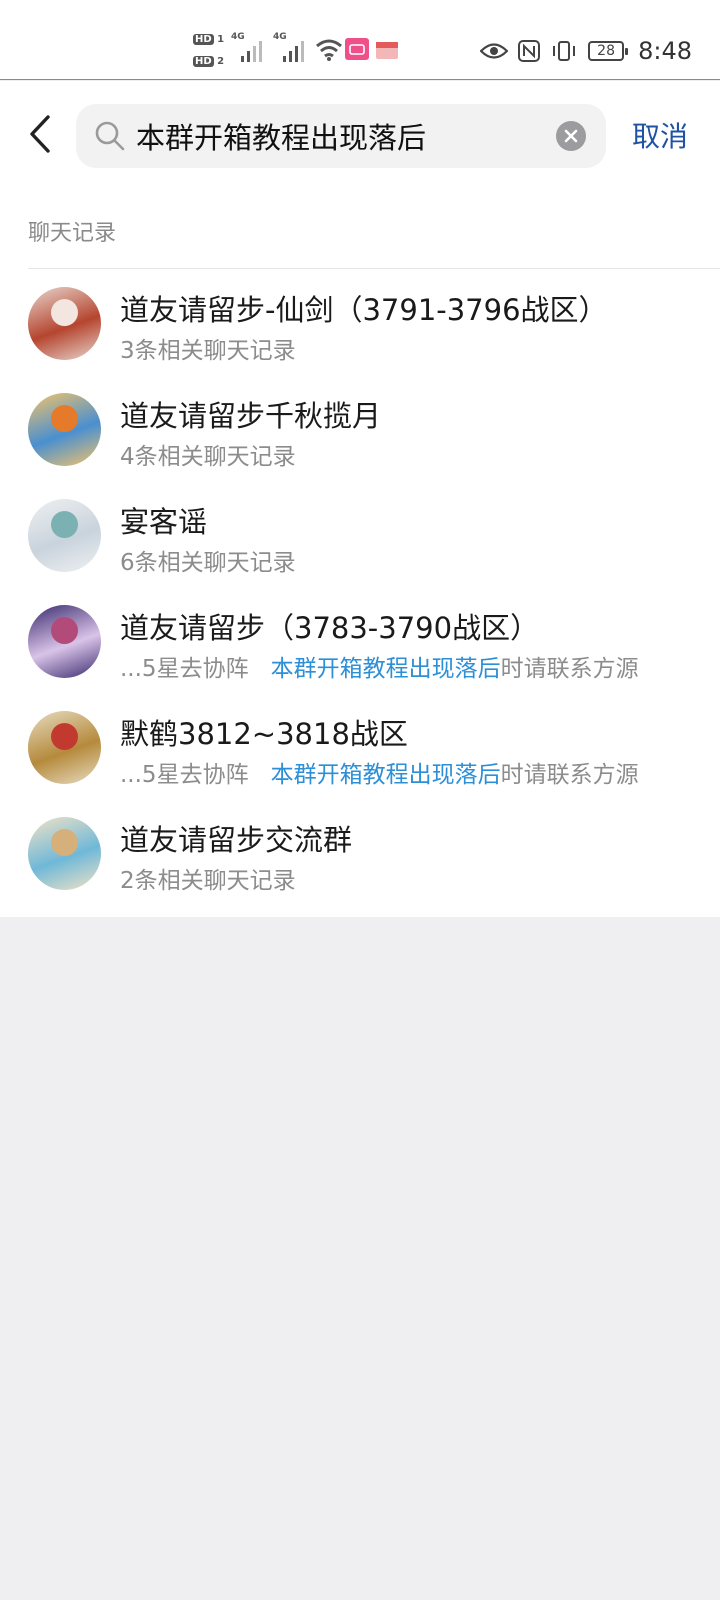 Image resolution: width=720 pixels, height=1600 pixels. I want to click on hd-badge-2: HD 2, so click(209, 61).